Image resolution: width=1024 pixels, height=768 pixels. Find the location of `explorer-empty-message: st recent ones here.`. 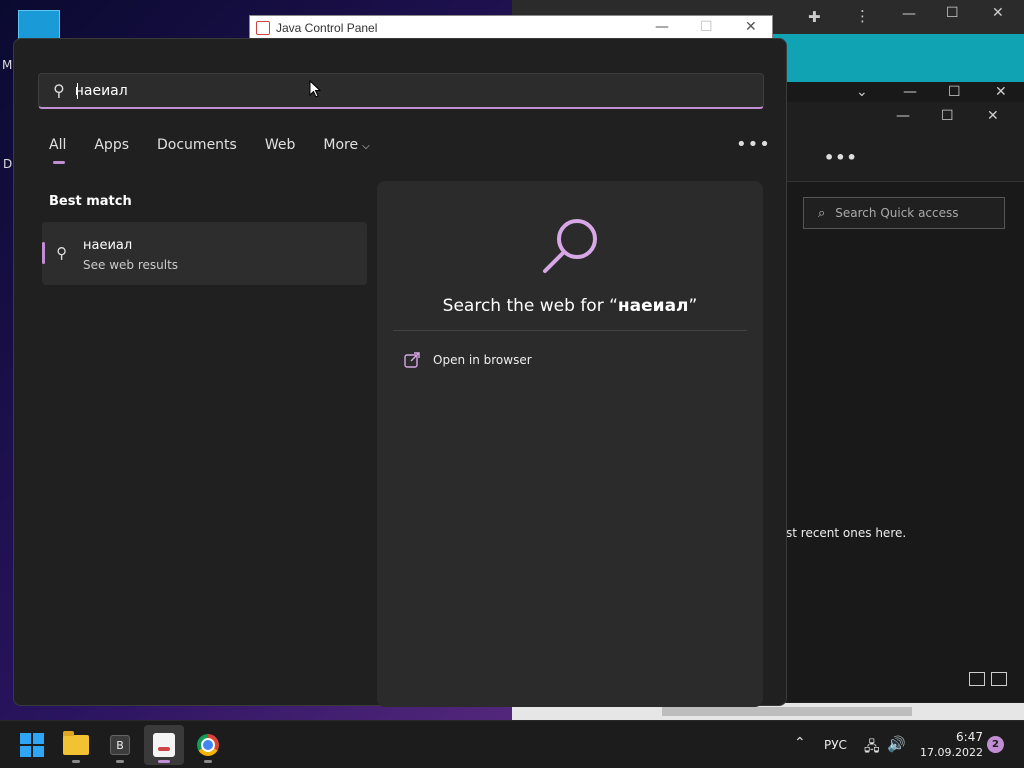

explorer-empty-message: st recent ones here. is located at coordinates (846, 533).